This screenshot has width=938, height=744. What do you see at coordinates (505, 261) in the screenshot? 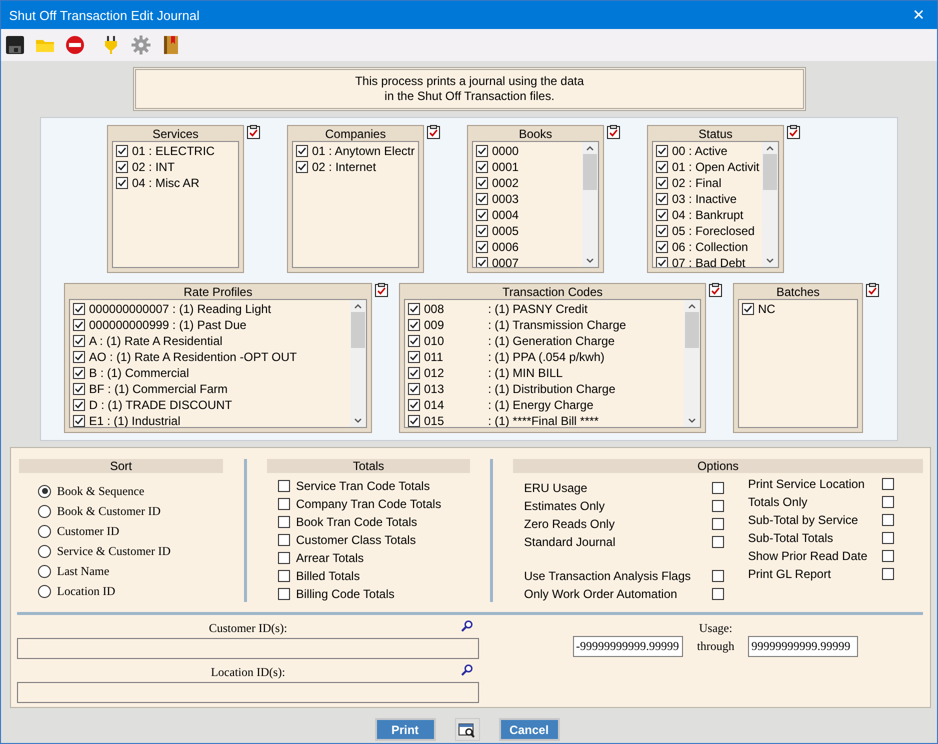
I see `list-item-text: 0007` at bounding box center [505, 261].